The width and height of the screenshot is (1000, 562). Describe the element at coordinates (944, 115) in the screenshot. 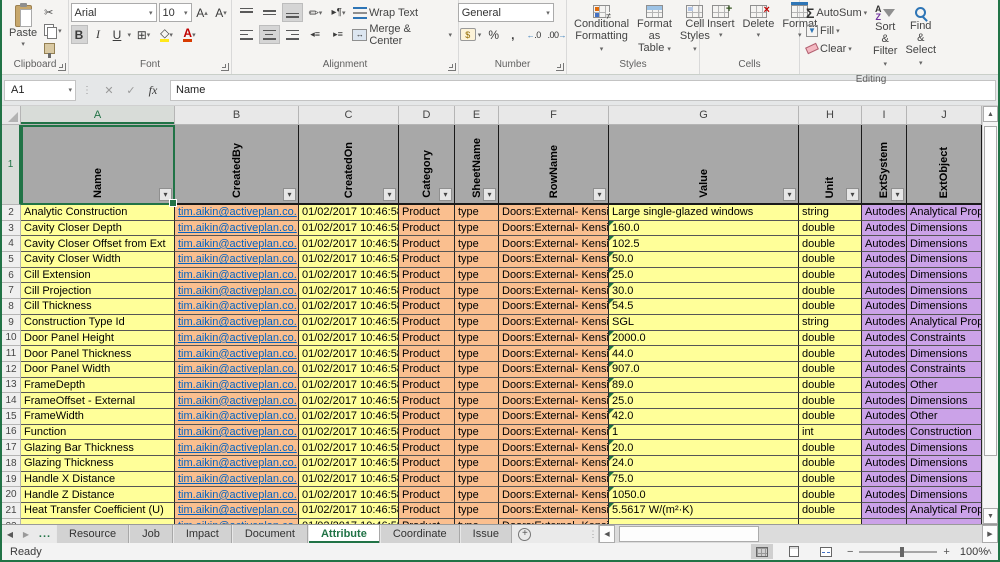

I see `column-letter: J` at that location.